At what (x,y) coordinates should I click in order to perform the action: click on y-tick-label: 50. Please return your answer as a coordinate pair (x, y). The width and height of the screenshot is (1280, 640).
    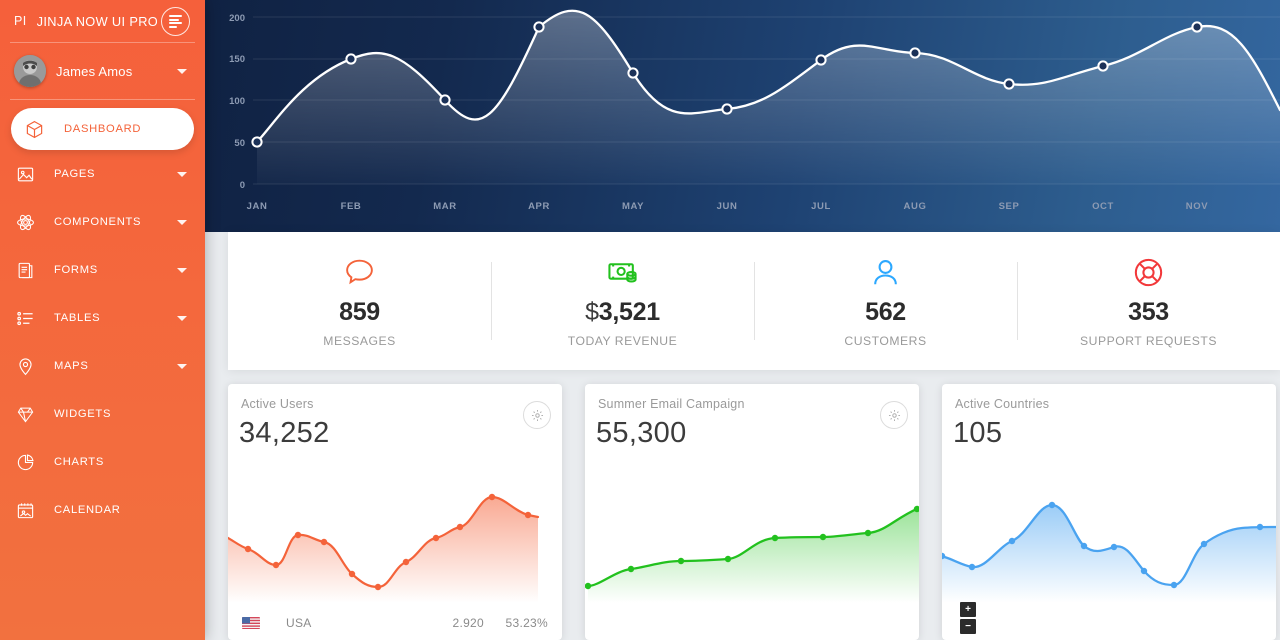
    Looking at the image, I should click on (239, 143).